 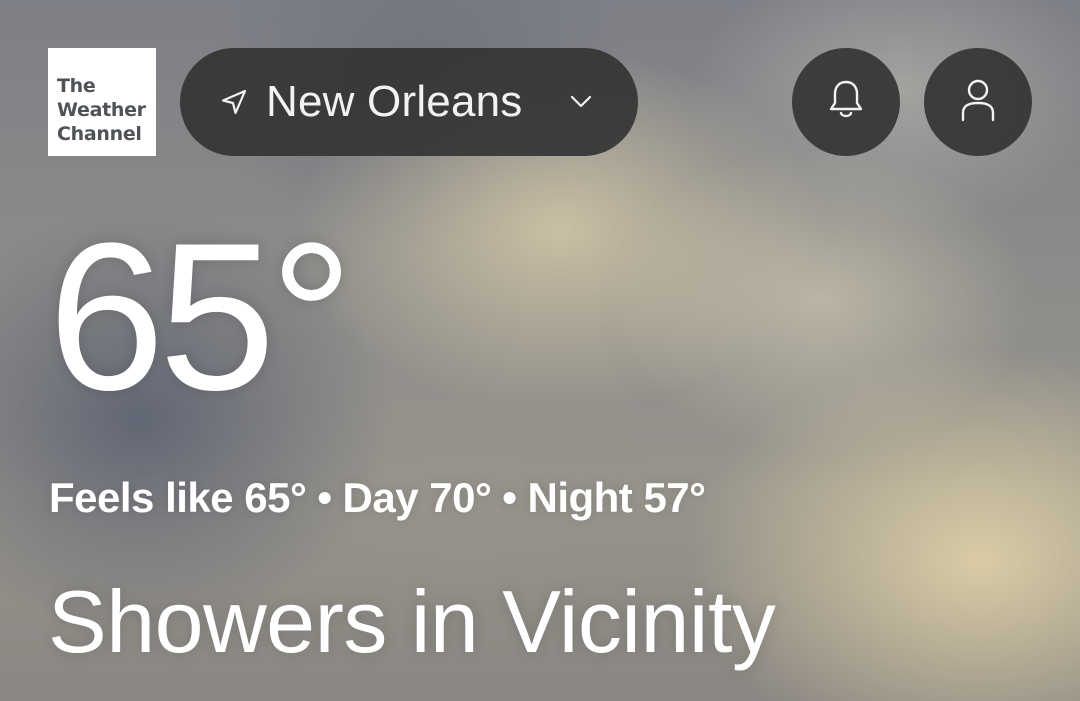 What do you see at coordinates (394, 101) in the screenshot?
I see `location-name: New Orleans` at bounding box center [394, 101].